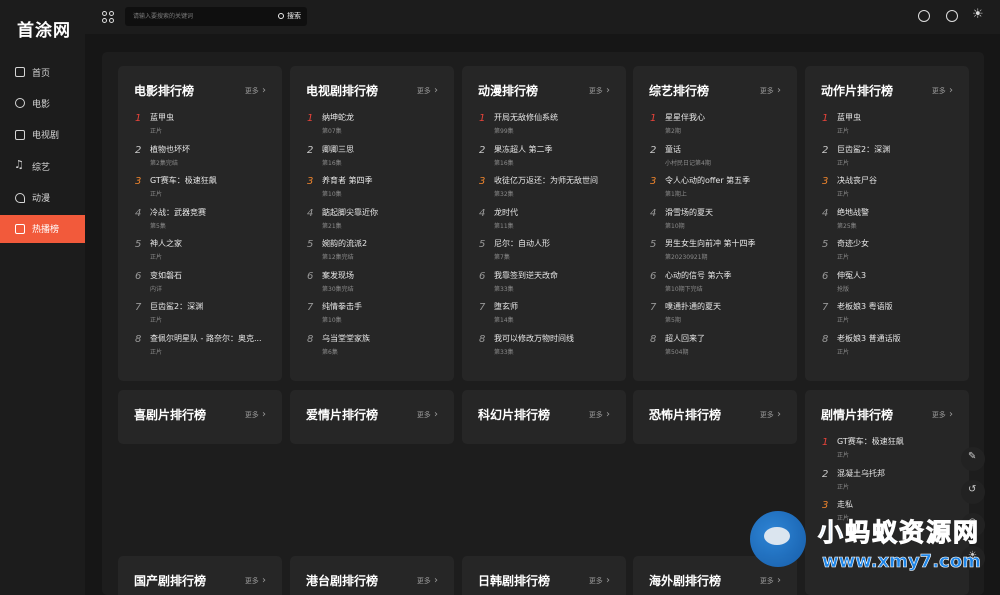 The image size is (1000, 595). I want to click on list-item: 7 巨齿鲨2：深渊 正片, so click(203, 317).